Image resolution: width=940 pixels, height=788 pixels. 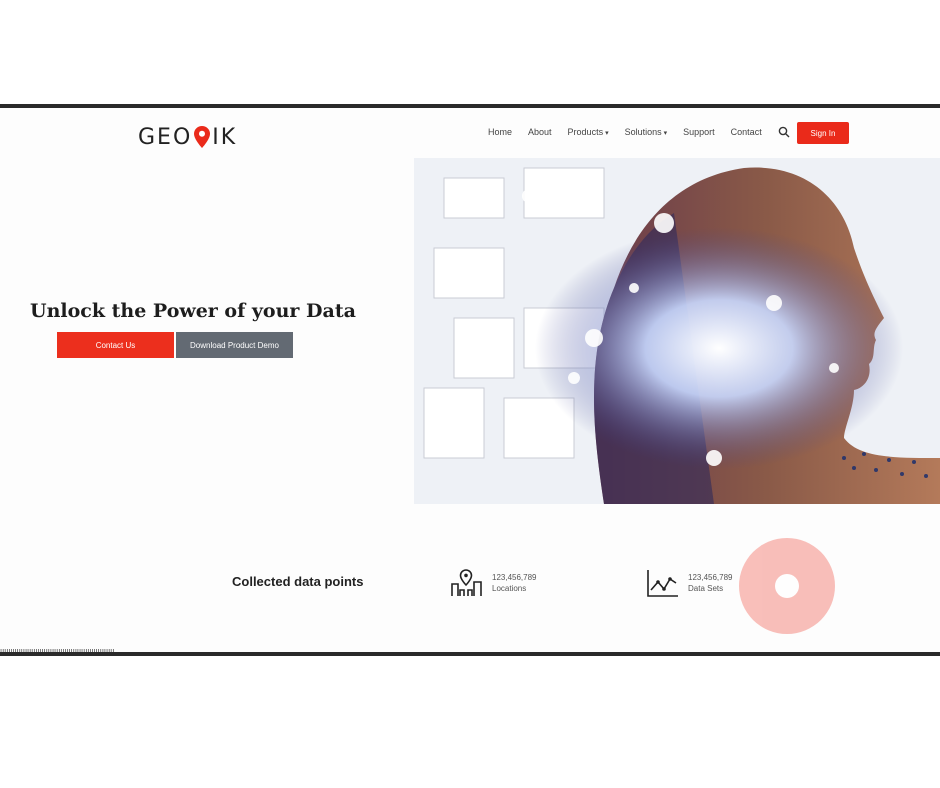 I want to click on decorative-circle, so click(x=787, y=586).